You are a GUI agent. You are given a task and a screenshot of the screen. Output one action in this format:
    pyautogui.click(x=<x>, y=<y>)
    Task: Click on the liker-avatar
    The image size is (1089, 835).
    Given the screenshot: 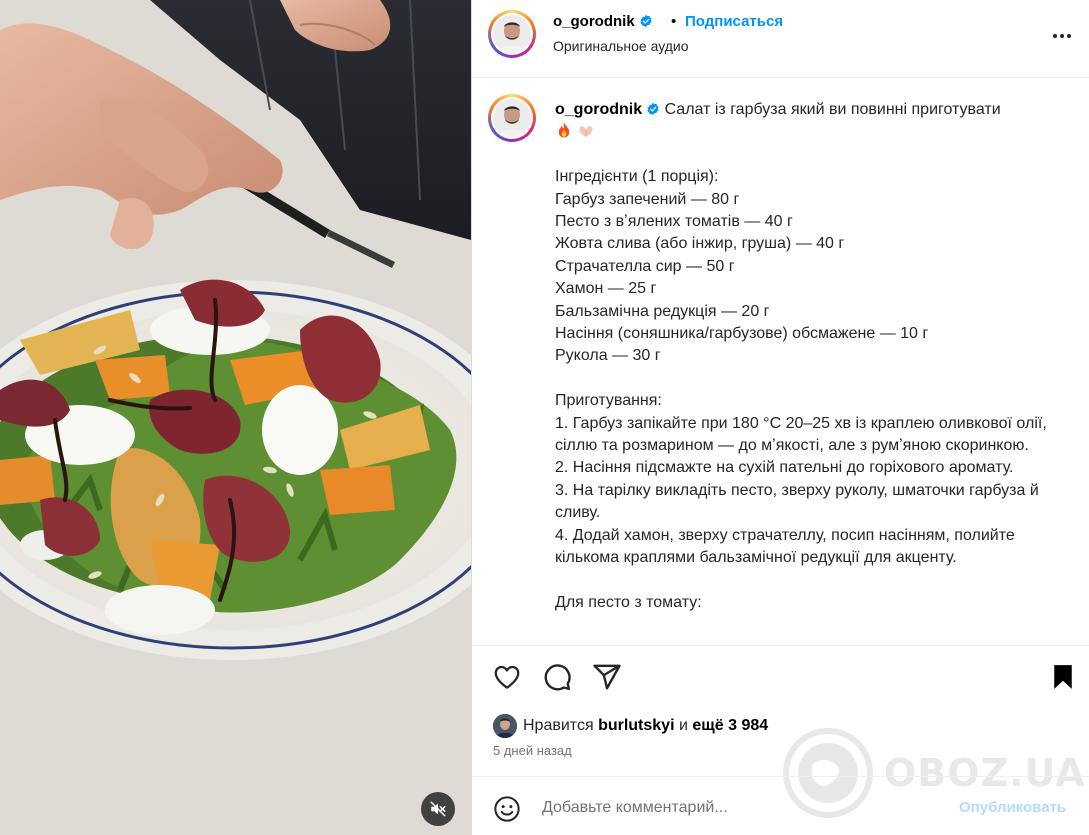 What is the action you would take?
    pyautogui.click(x=505, y=726)
    